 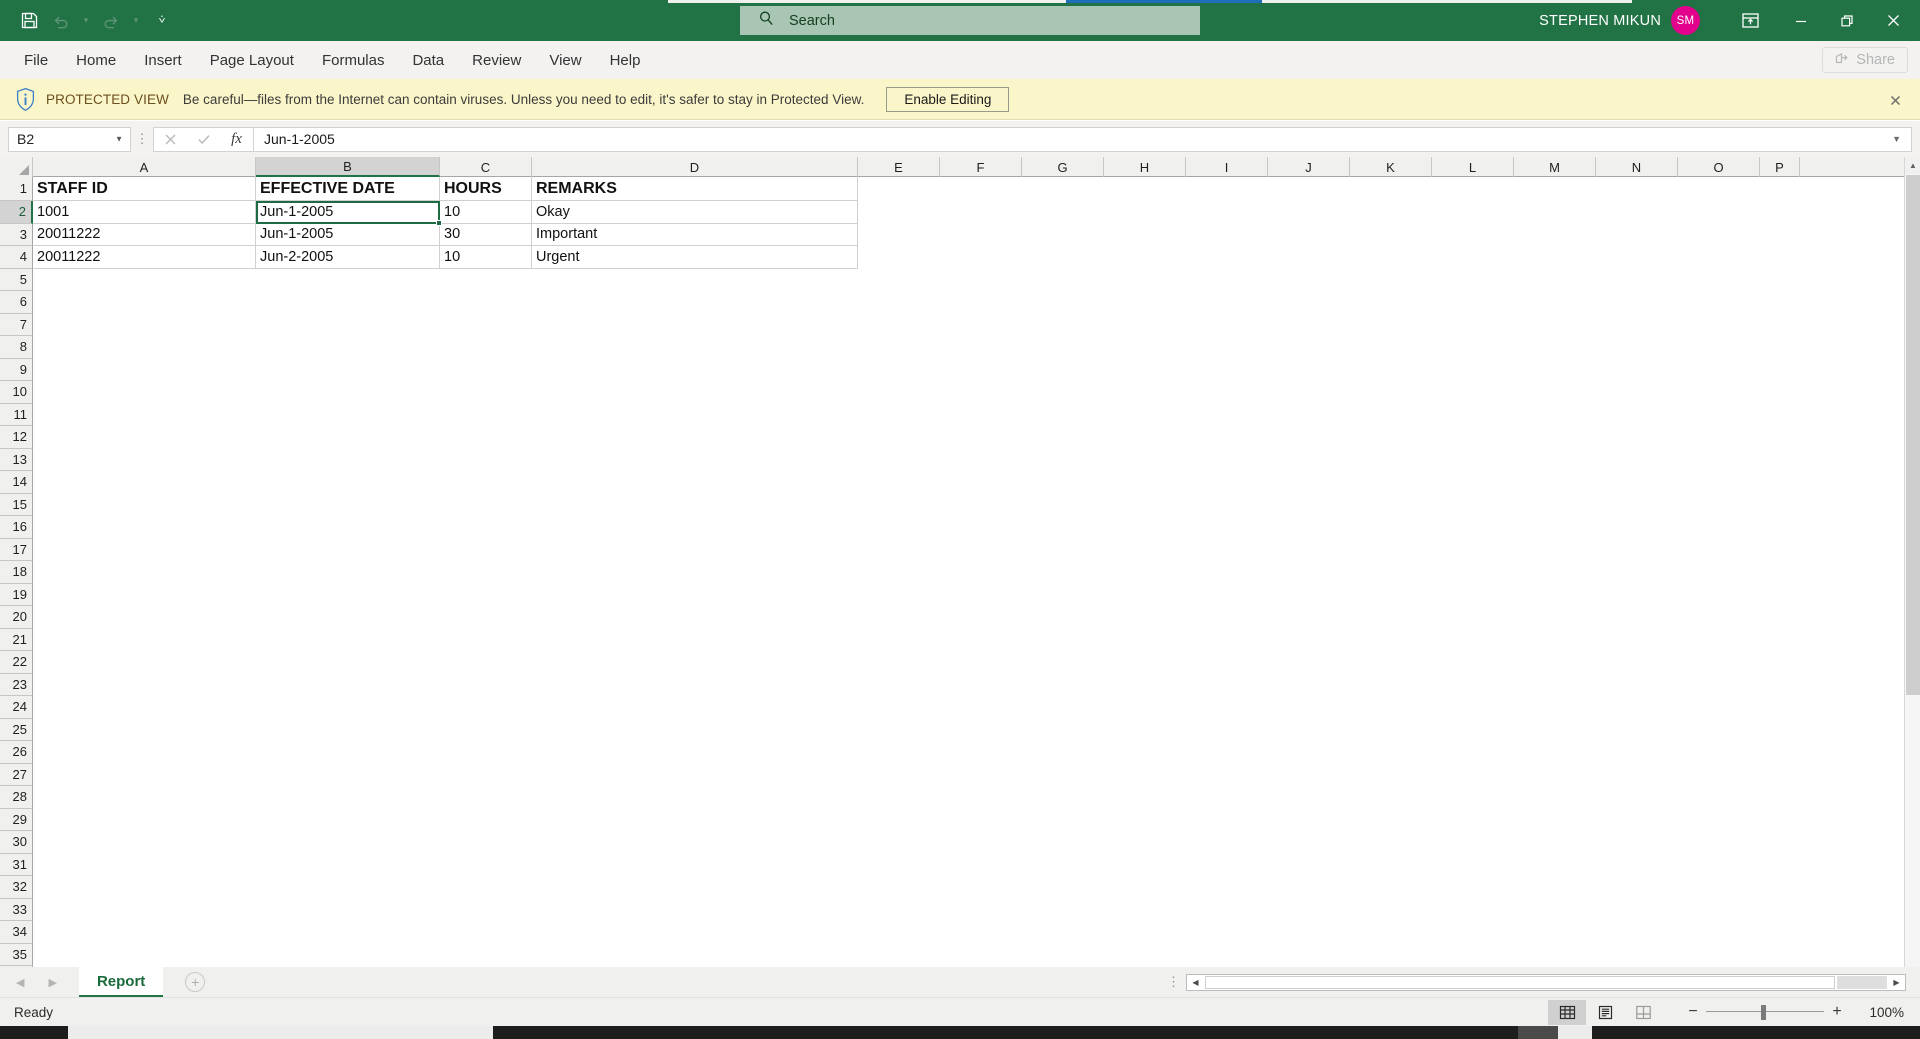 I want to click on cell-G23, so click(x=1063, y=684).